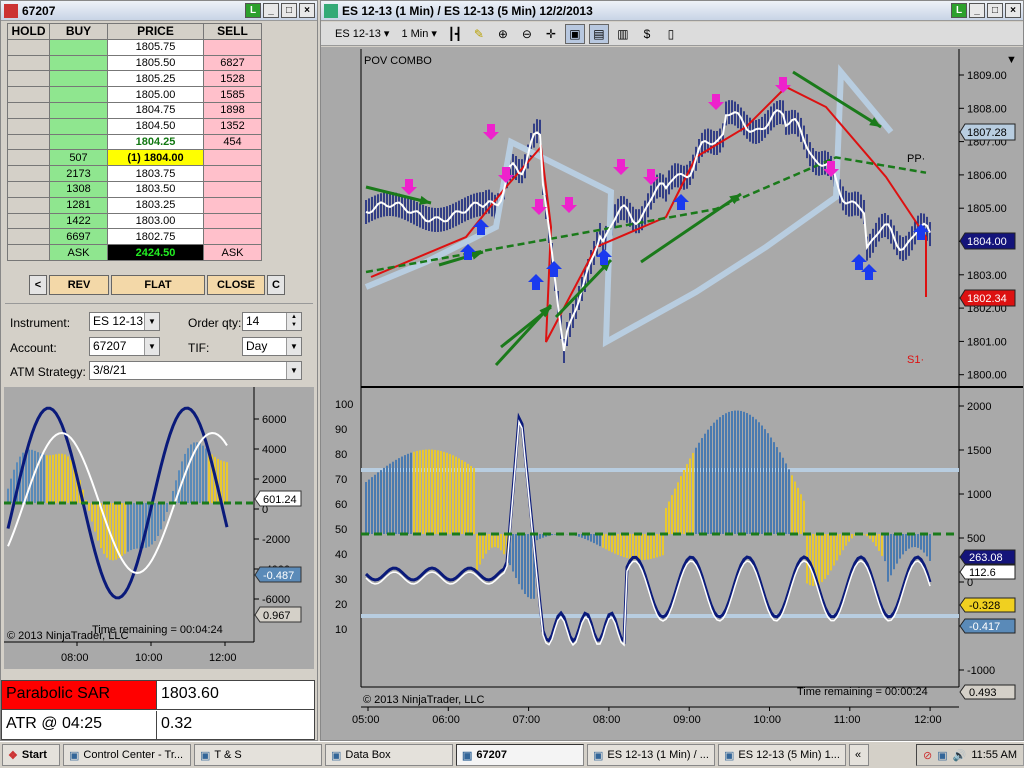  Describe the element at coordinates (362, 33) in the screenshot. I see `instrument-dropdown: ES 12-13 ▾` at that location.